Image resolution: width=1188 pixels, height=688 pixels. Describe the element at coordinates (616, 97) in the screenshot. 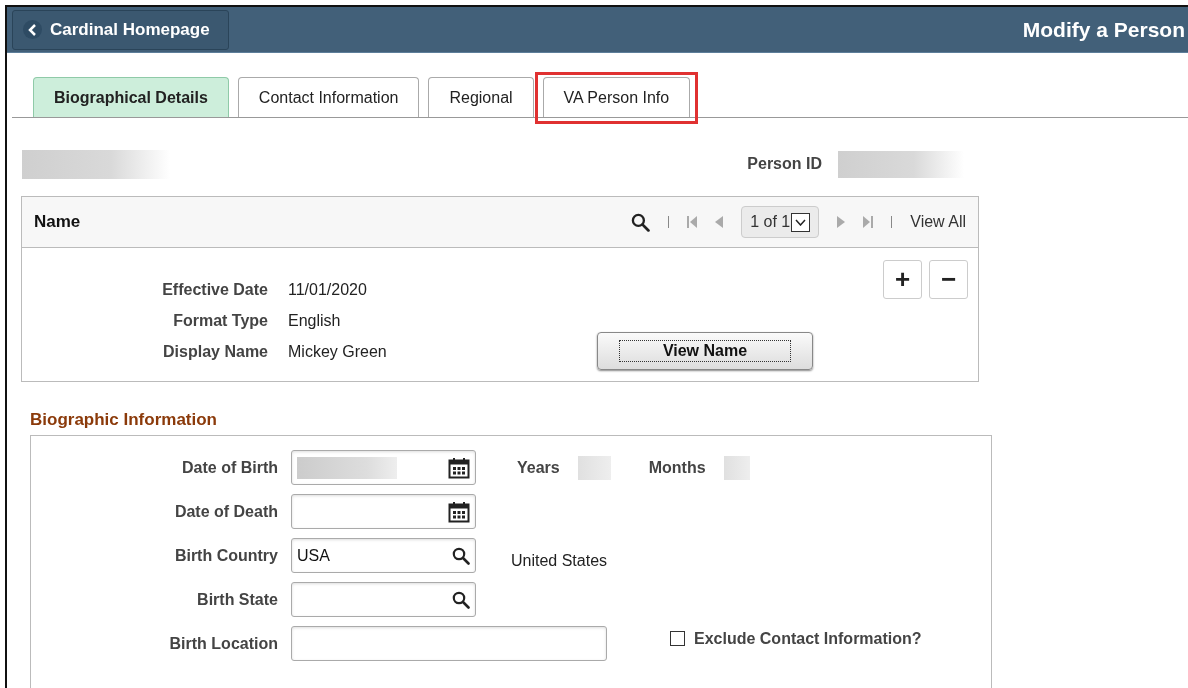

I see `tab: VA Person Info` at that location.